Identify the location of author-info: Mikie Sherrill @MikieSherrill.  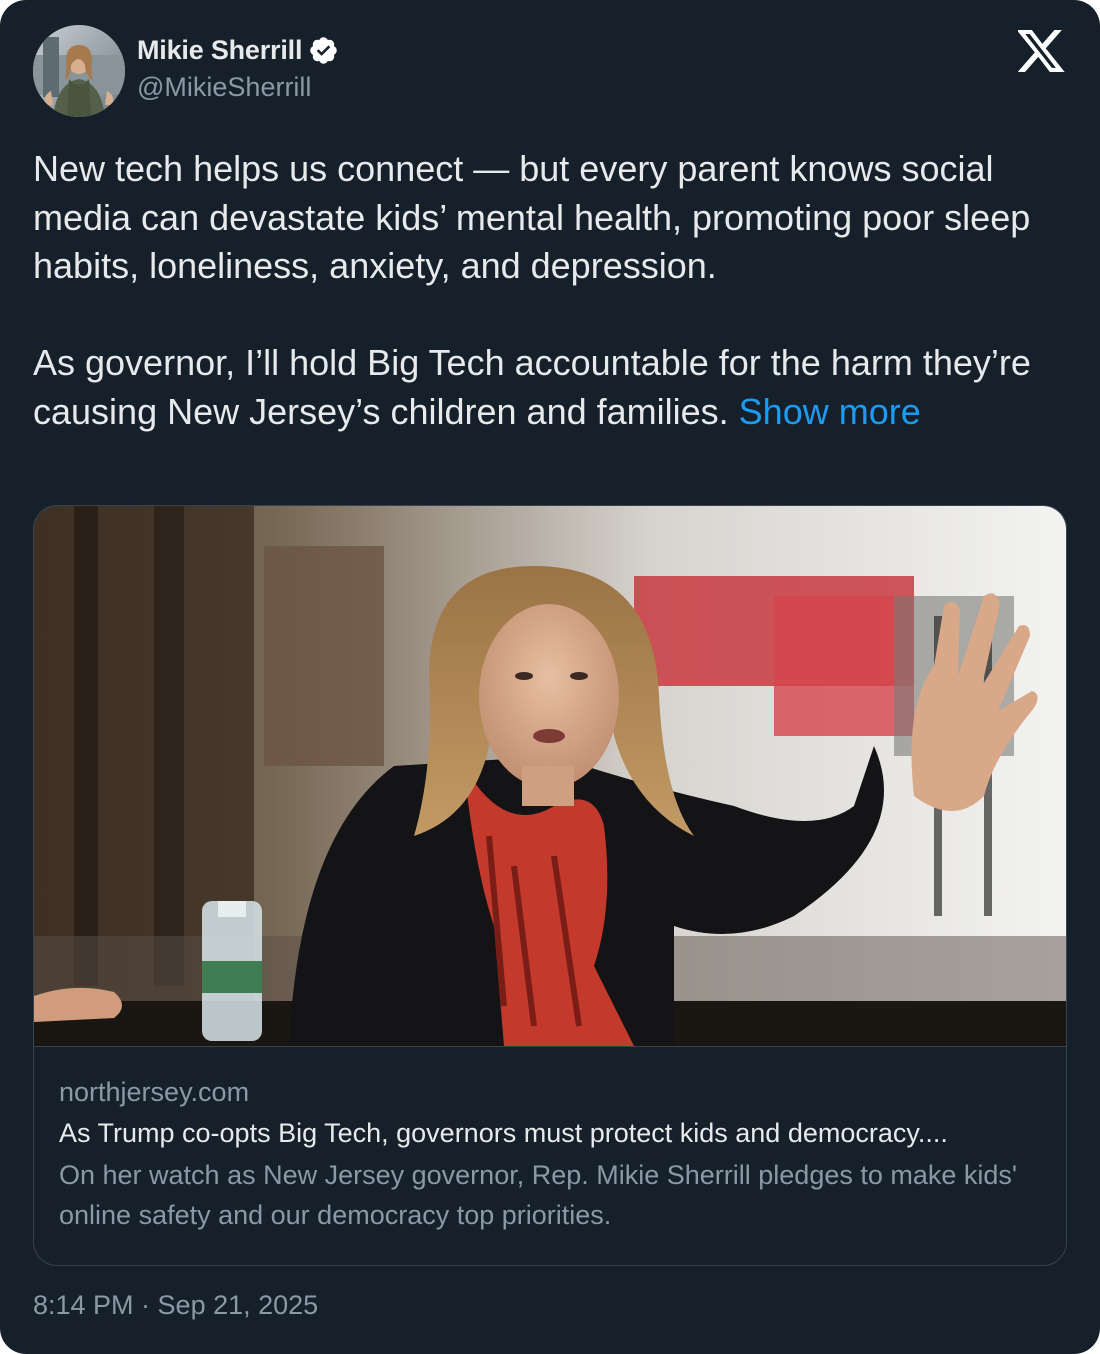
(238, 66).